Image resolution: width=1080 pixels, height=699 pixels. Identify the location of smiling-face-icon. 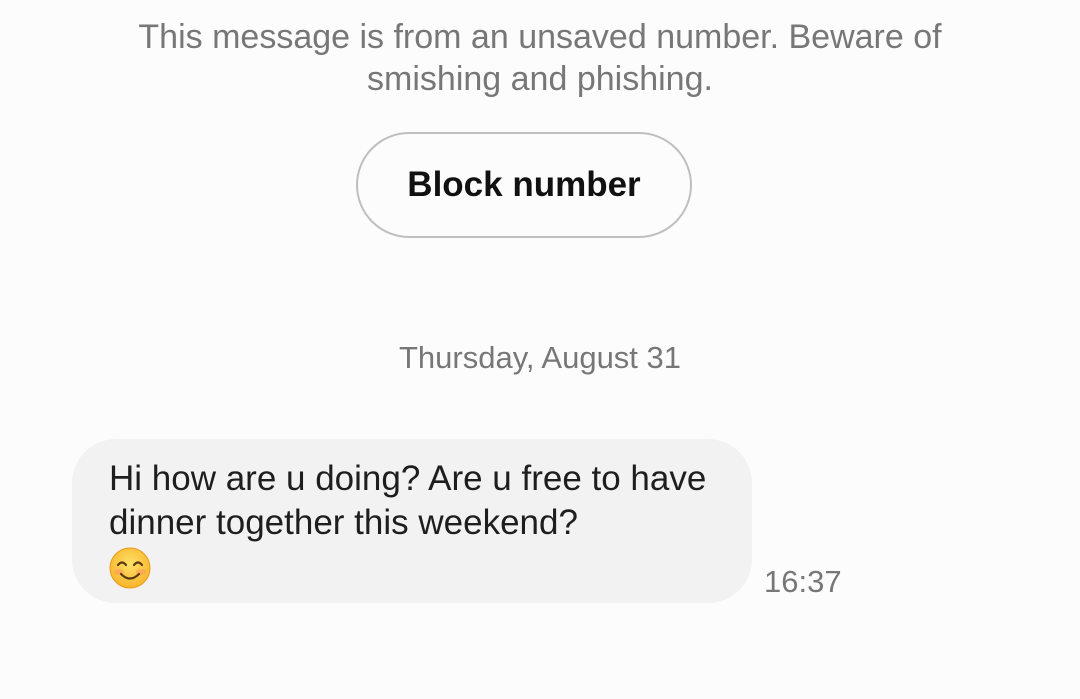
(130, 568).